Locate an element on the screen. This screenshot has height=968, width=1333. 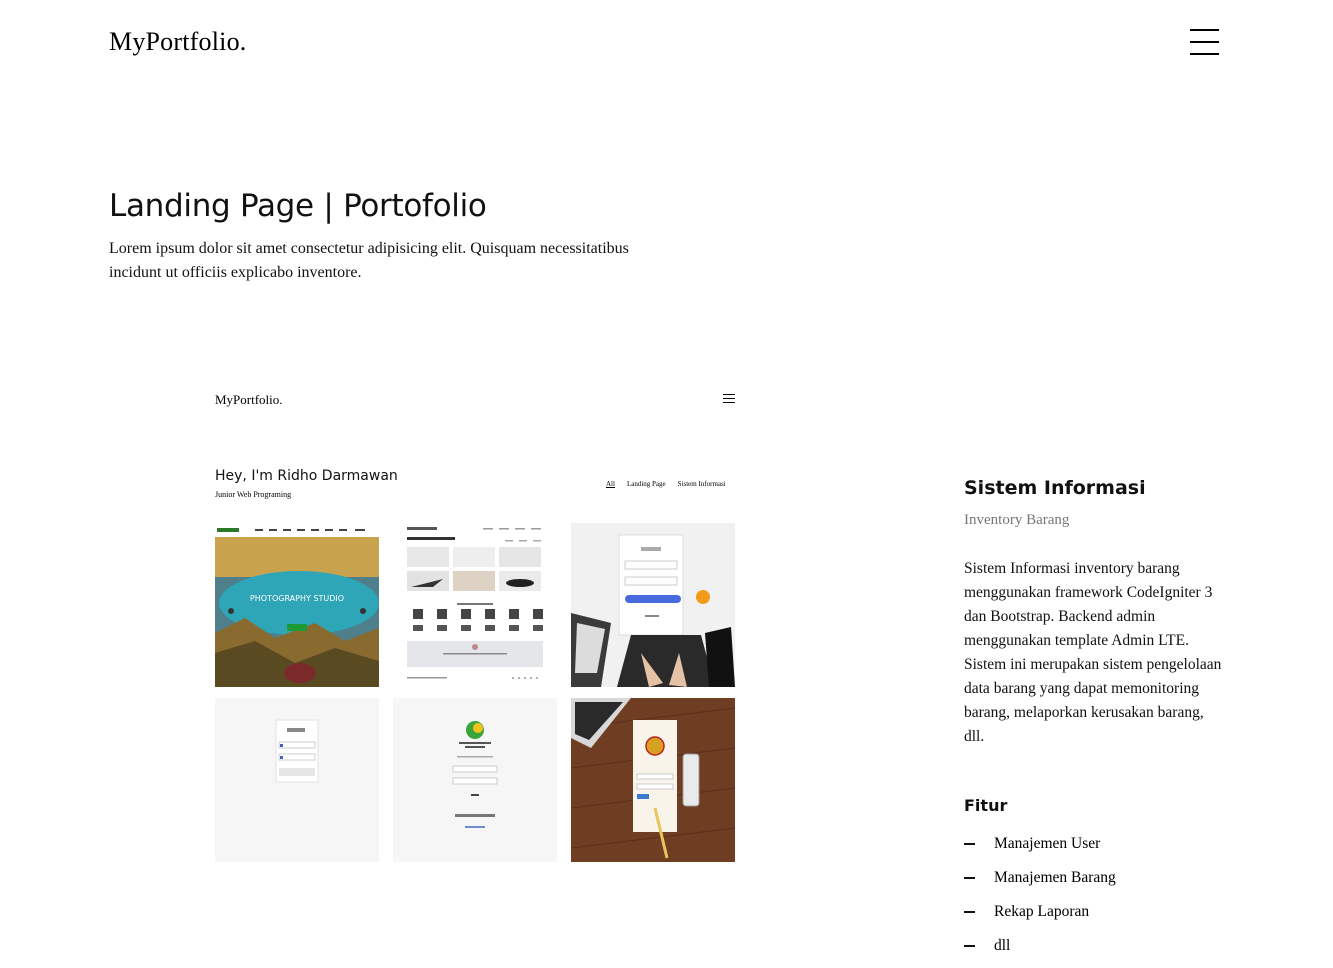
feature-item: Manajemen User is located at coordinates (1040, 849).